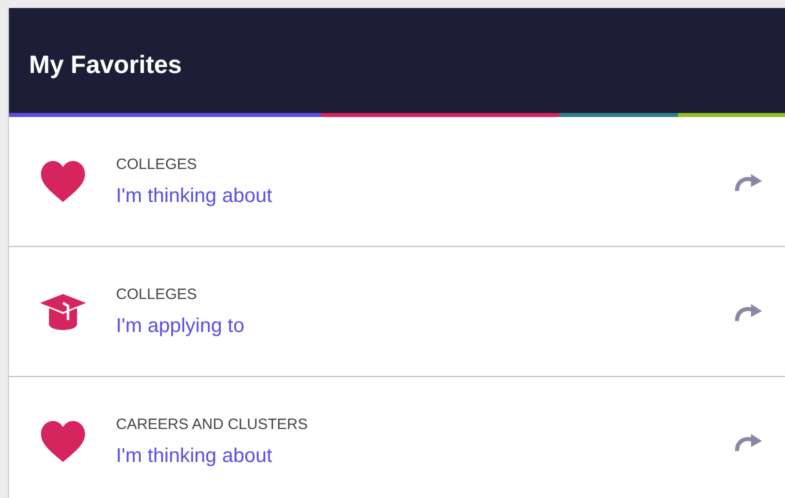  I want to click on category-label: CAREERS AND CLUSTERS, so click(212, 424).